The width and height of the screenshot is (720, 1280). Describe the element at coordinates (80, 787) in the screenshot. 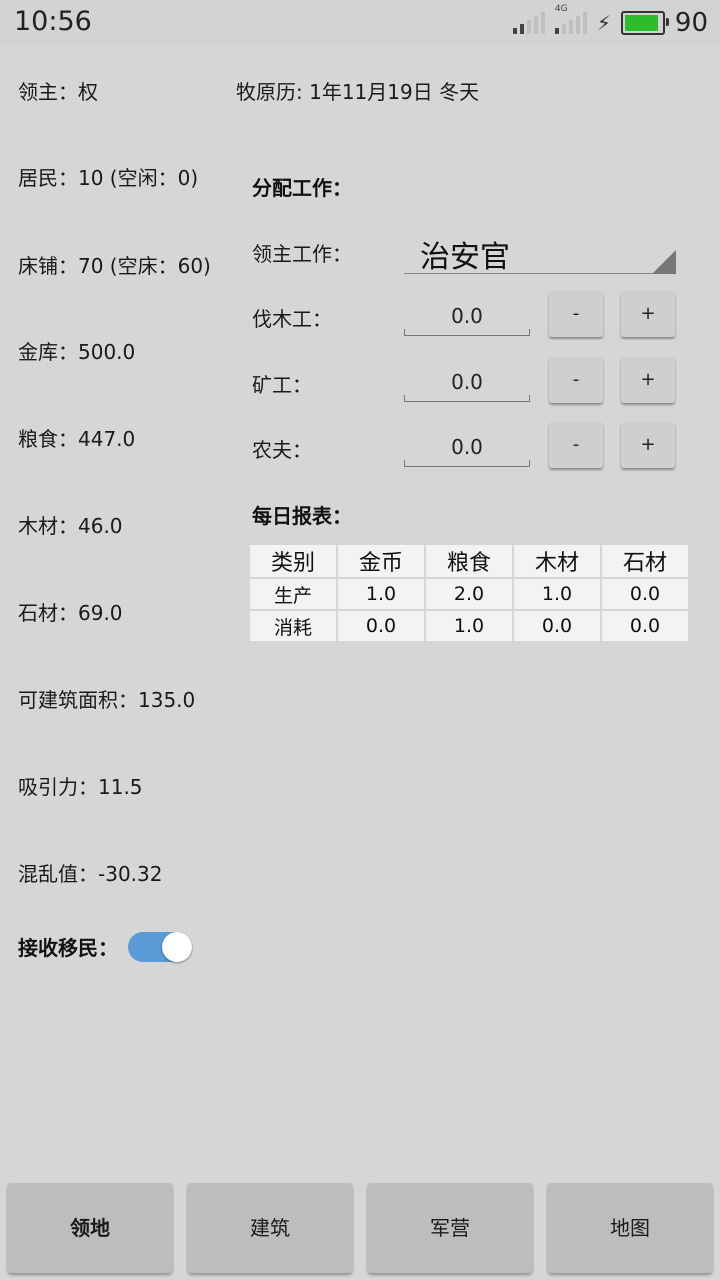

I see `stat-attraction: 吸引力：11.5` at that location.